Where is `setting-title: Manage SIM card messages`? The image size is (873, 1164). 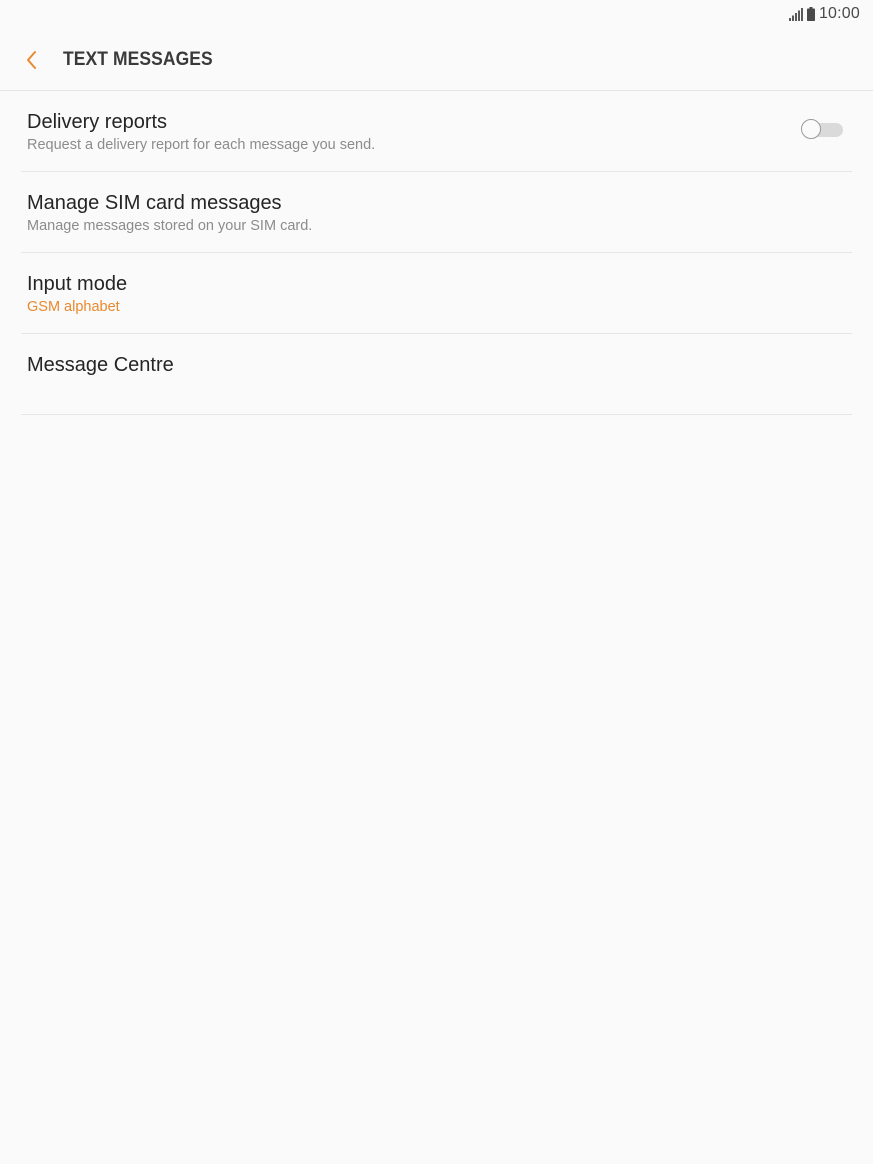 setting-title: Manage SIM card messages is located at coordinates (154, 203).